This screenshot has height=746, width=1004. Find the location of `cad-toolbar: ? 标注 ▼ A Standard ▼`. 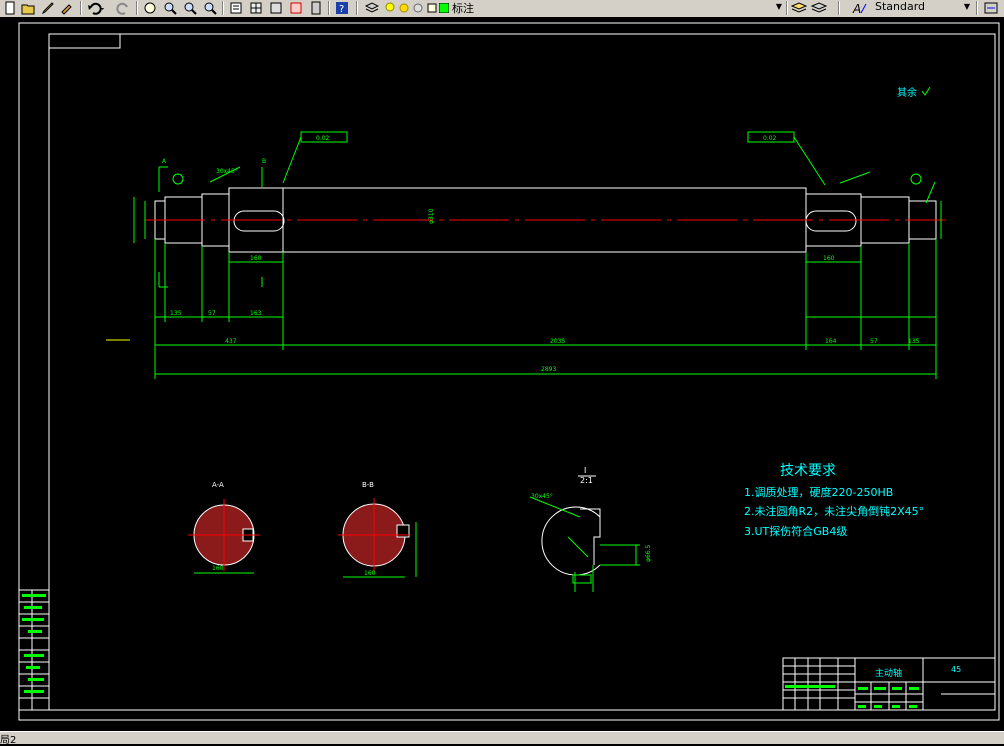

cad-toolbar: ? 标注 ▼ A Standard ▼ is located at coordinates (502, 9).